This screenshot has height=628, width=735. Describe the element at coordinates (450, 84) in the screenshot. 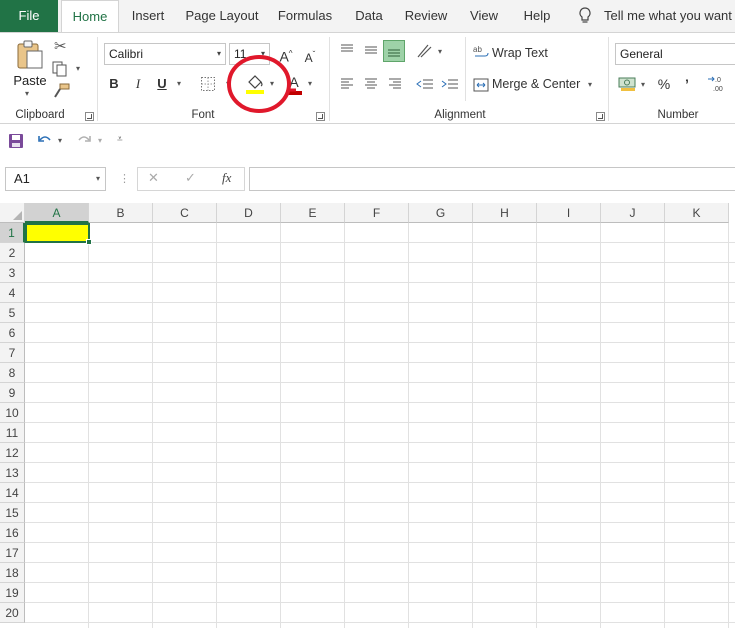

I see `increase-indent-icon` at that location.